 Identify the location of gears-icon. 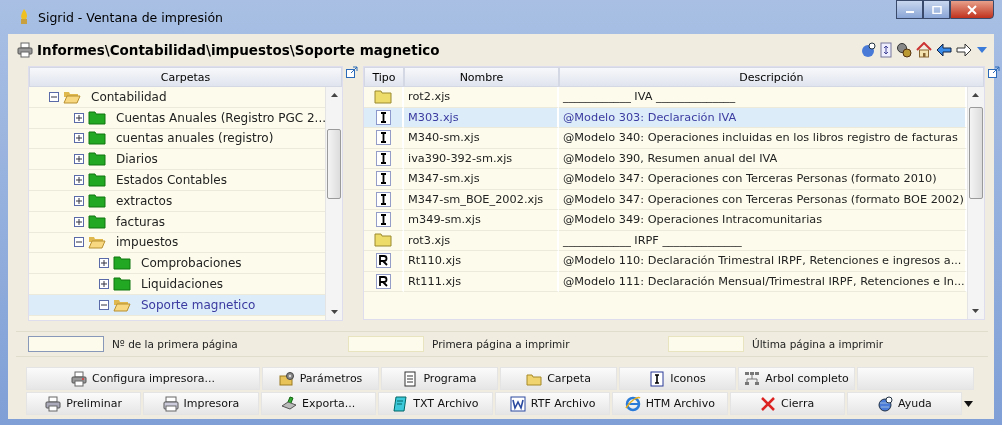
(904, 50).